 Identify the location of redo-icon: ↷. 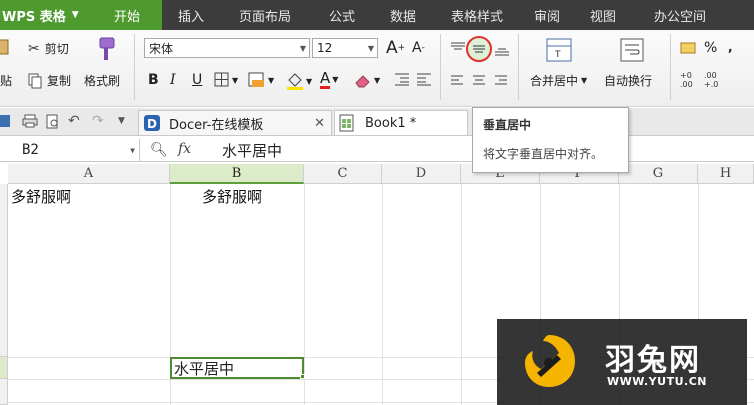
(98, 121).